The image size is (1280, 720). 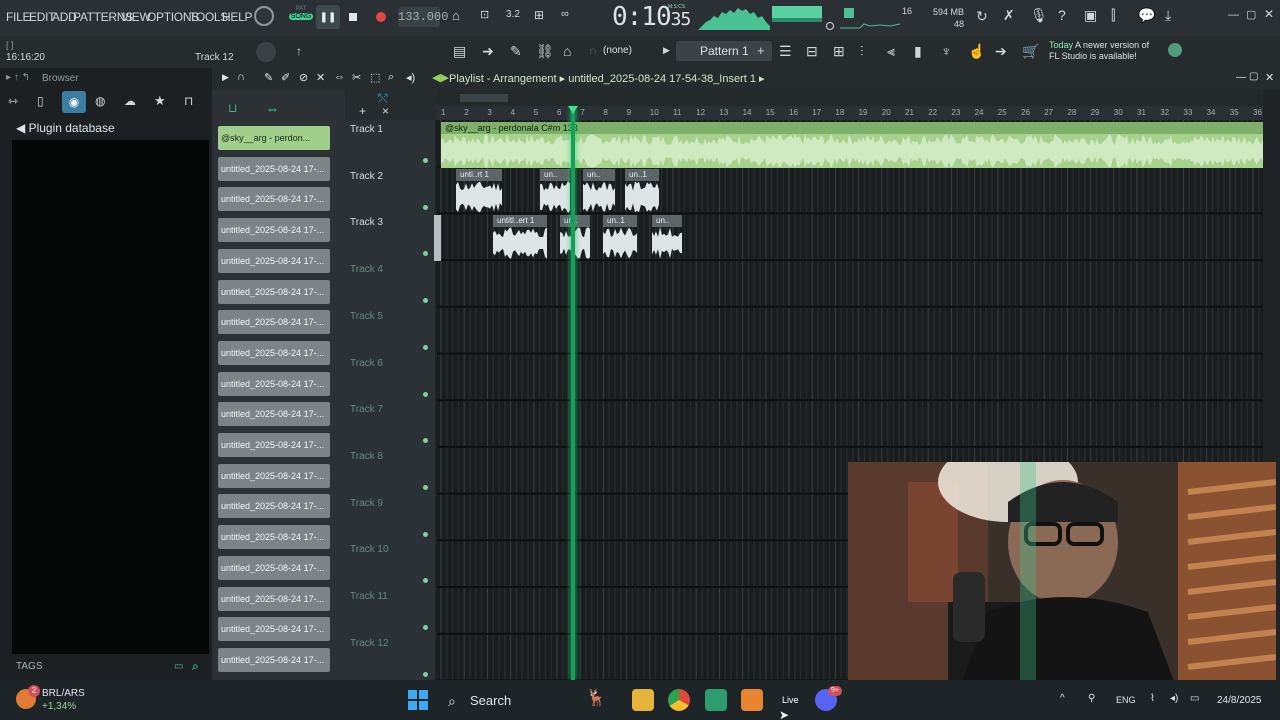 I want to click on master-pitch-knob, so click(x=266, y=52).